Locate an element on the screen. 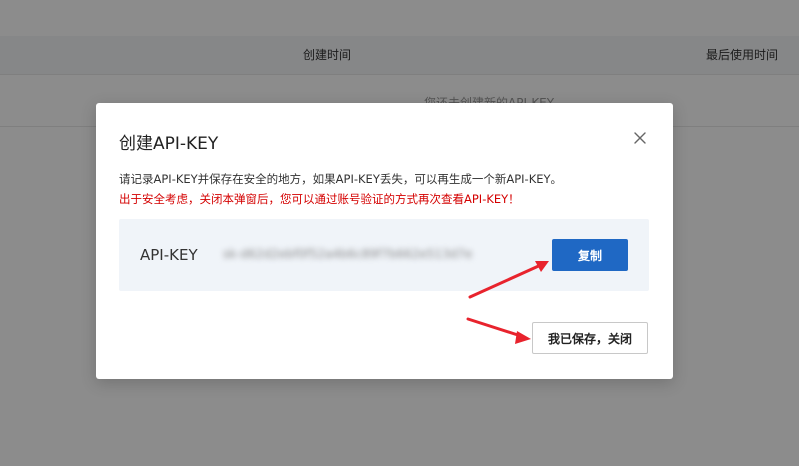 Image resolution: width=799 pixels, height=466 pixels. copy-button: 复制 is located at coordinates (590, 255).